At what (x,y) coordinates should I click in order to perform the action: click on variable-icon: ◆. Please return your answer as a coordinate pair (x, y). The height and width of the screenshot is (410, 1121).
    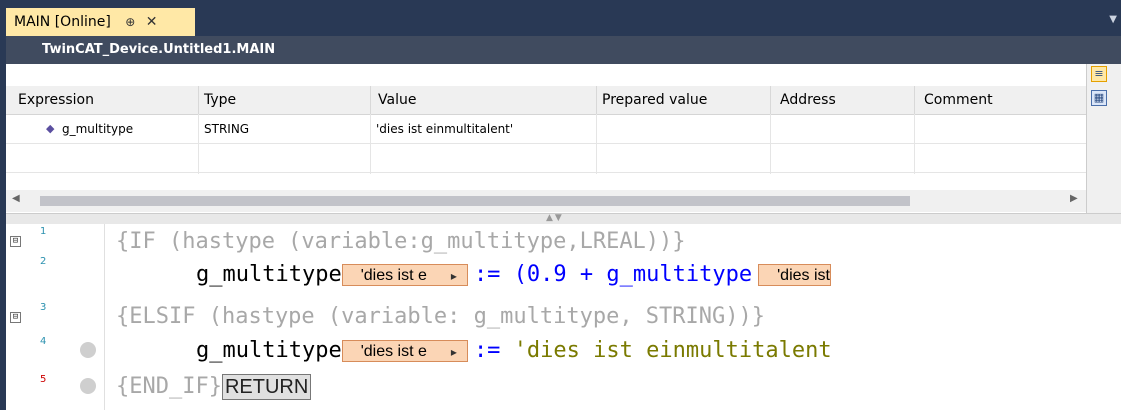
    Looking at the image, I should click on (50, 128).